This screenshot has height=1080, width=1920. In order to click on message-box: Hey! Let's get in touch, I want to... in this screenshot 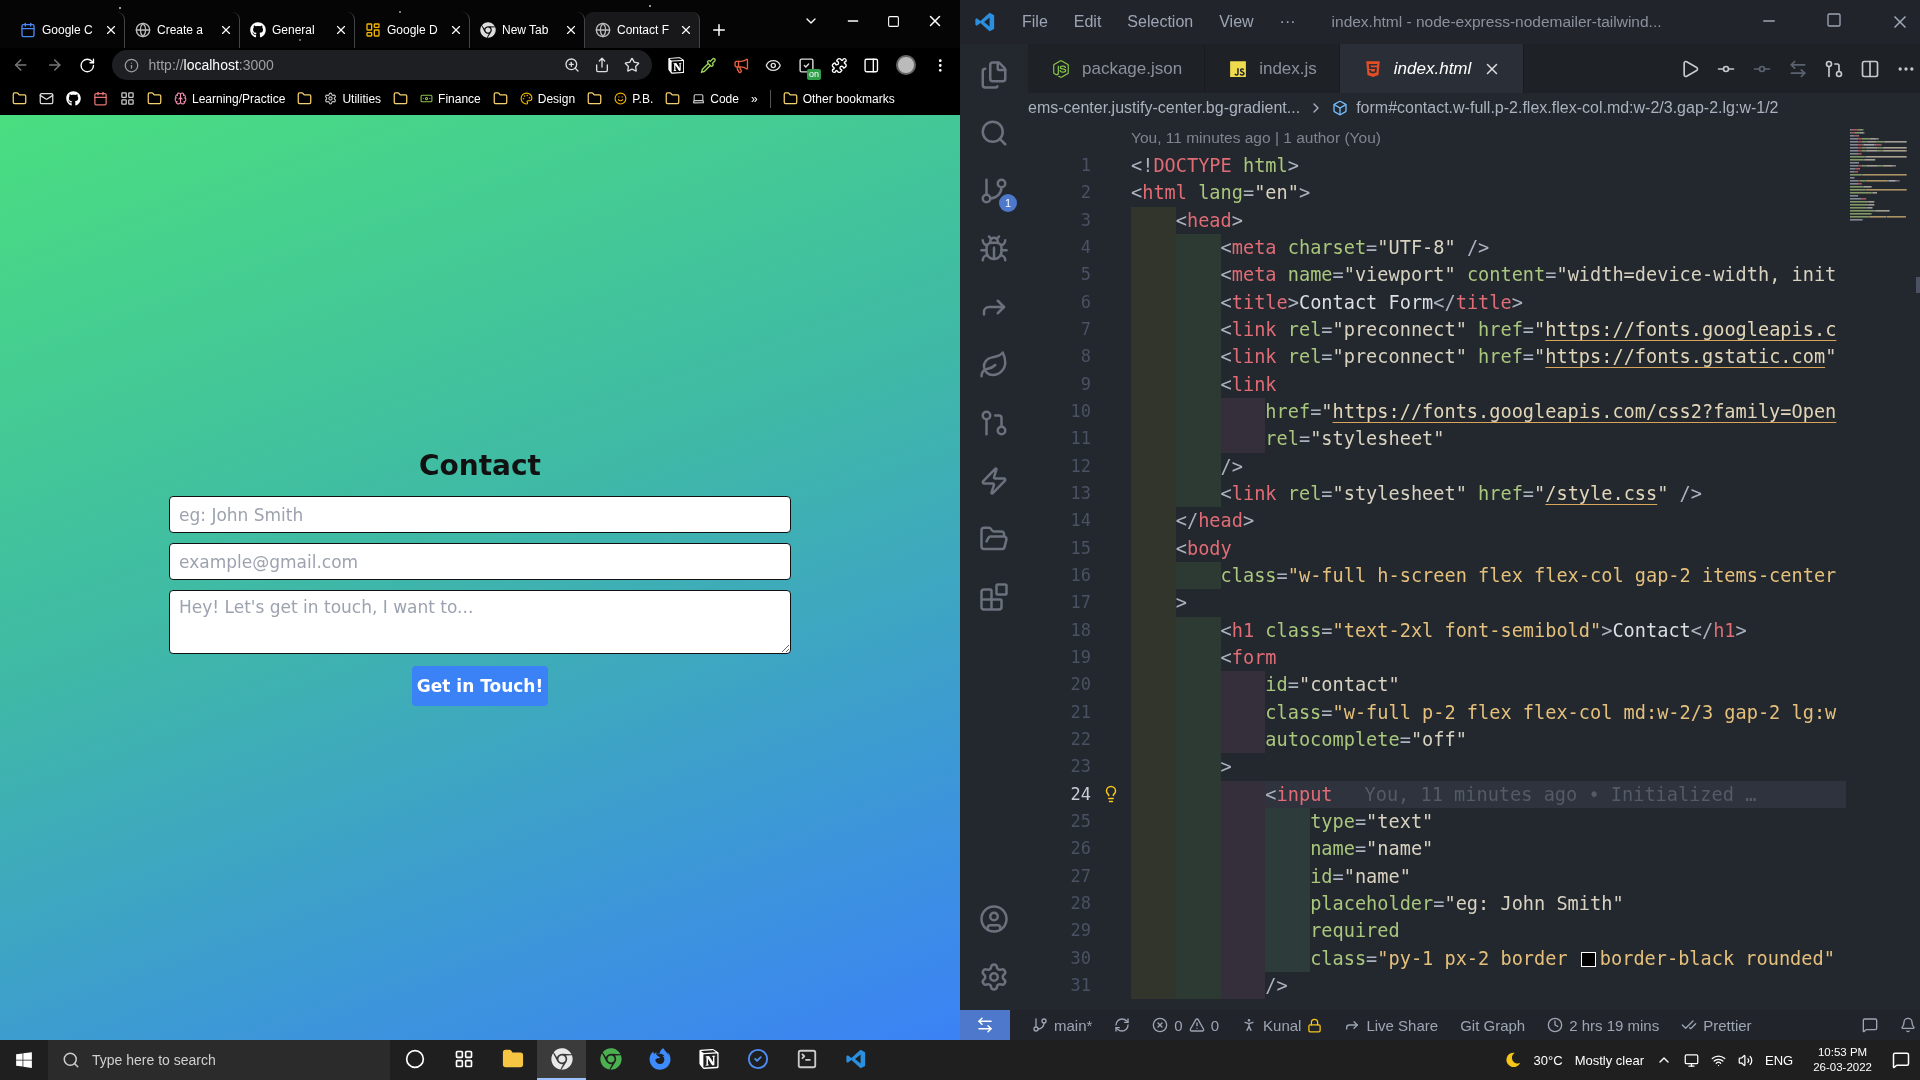, I will do `click(480, 622)`.